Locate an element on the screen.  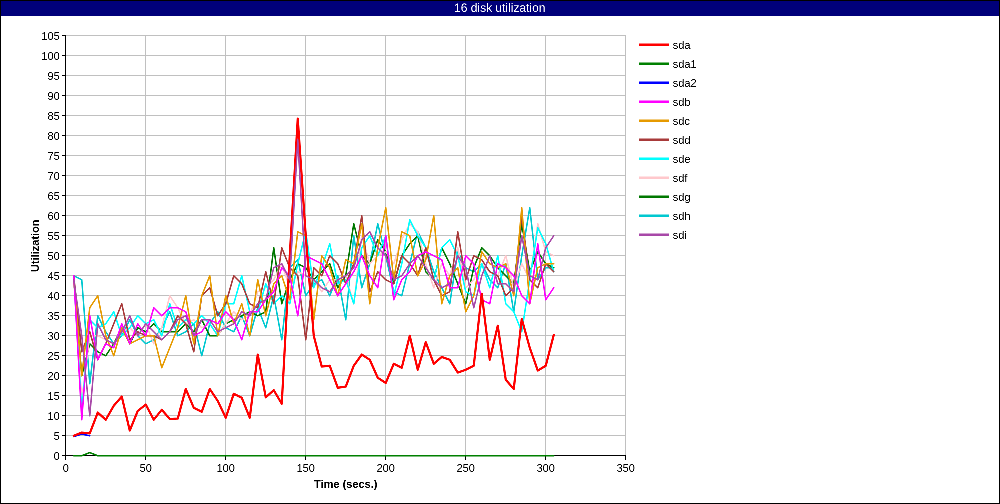
x-tick-label: 50 is located at coordinates (146, 469).